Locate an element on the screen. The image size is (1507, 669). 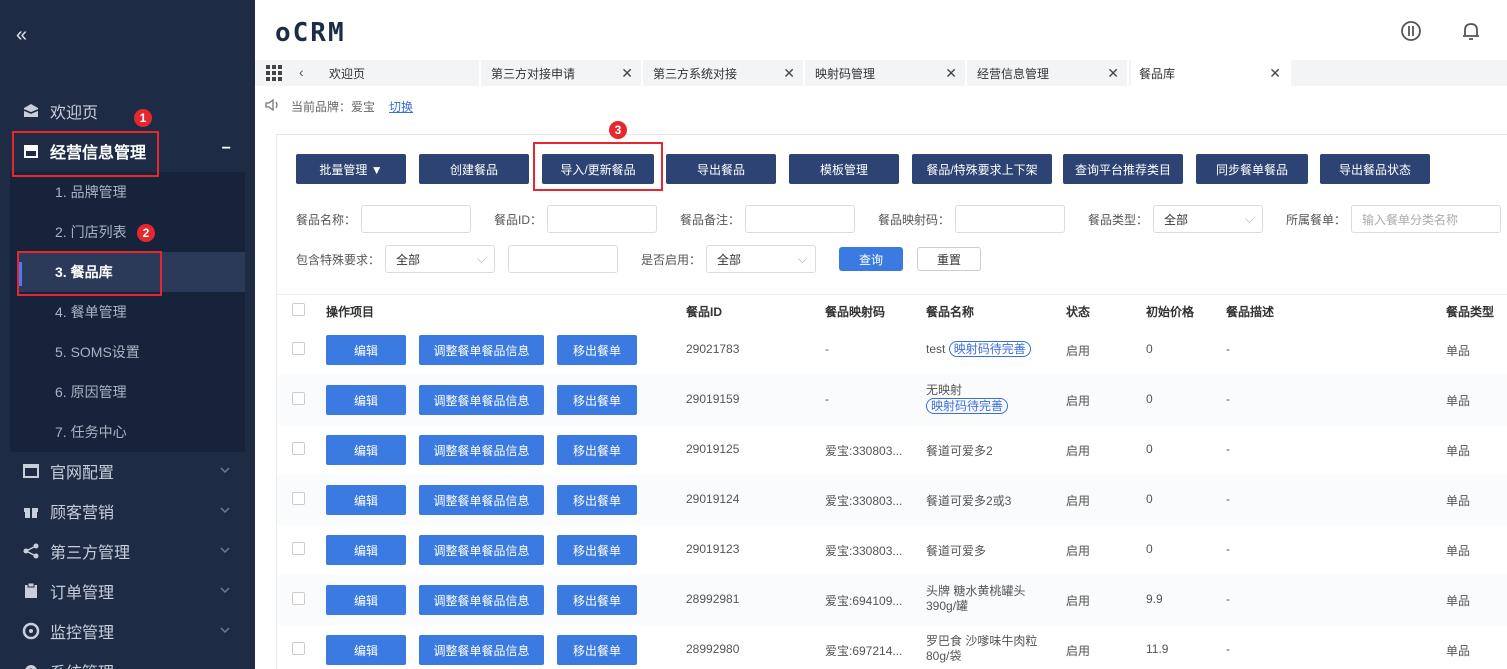
sidebar-item-stores: 2. 门店列表 is located at coordinates (127, 232).